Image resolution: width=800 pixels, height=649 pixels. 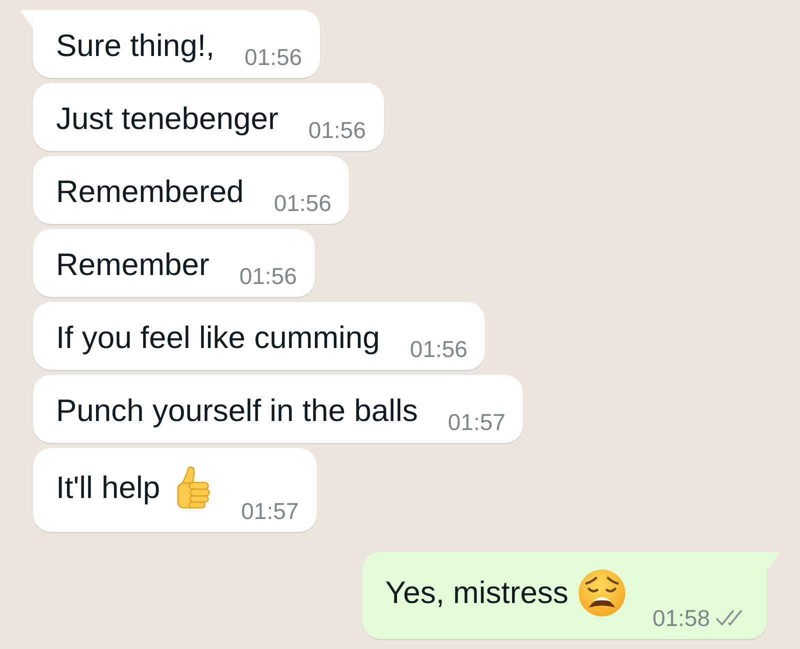 What do you see at coordinates (108, 487) in the screenshot?
I see `message-text: It'll help` at bounding box center [108, 487].